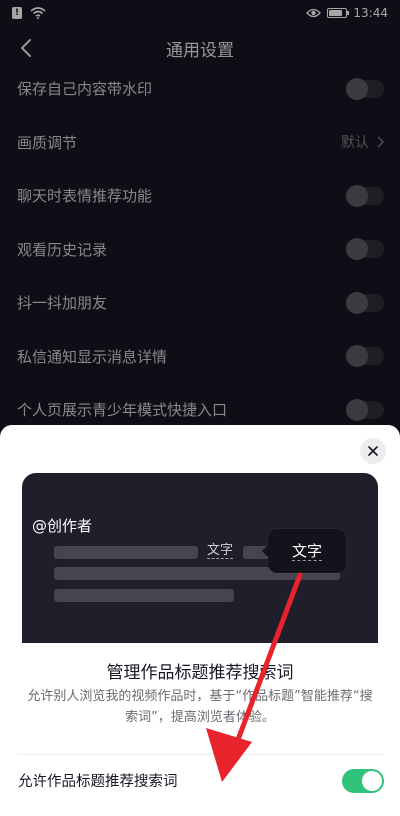  I want to click on preview-tooltip: 文字, so click(304, 551).